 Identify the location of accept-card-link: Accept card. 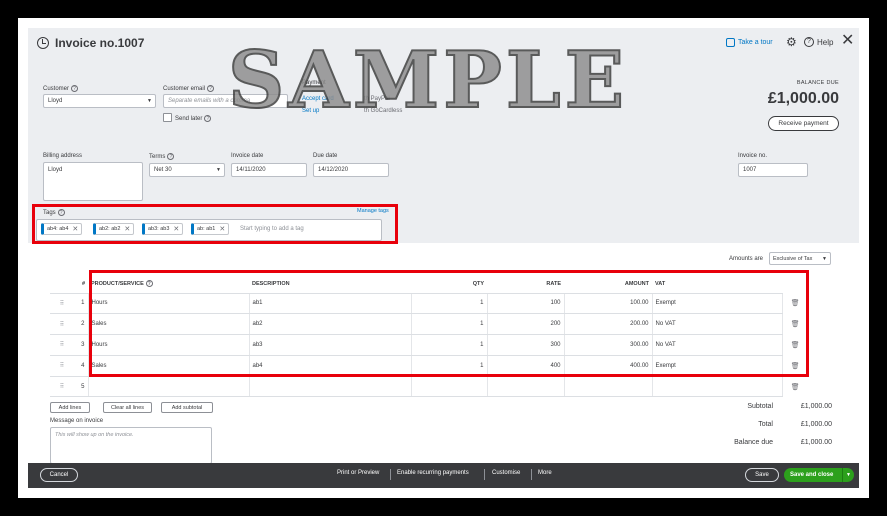
(318, 99).